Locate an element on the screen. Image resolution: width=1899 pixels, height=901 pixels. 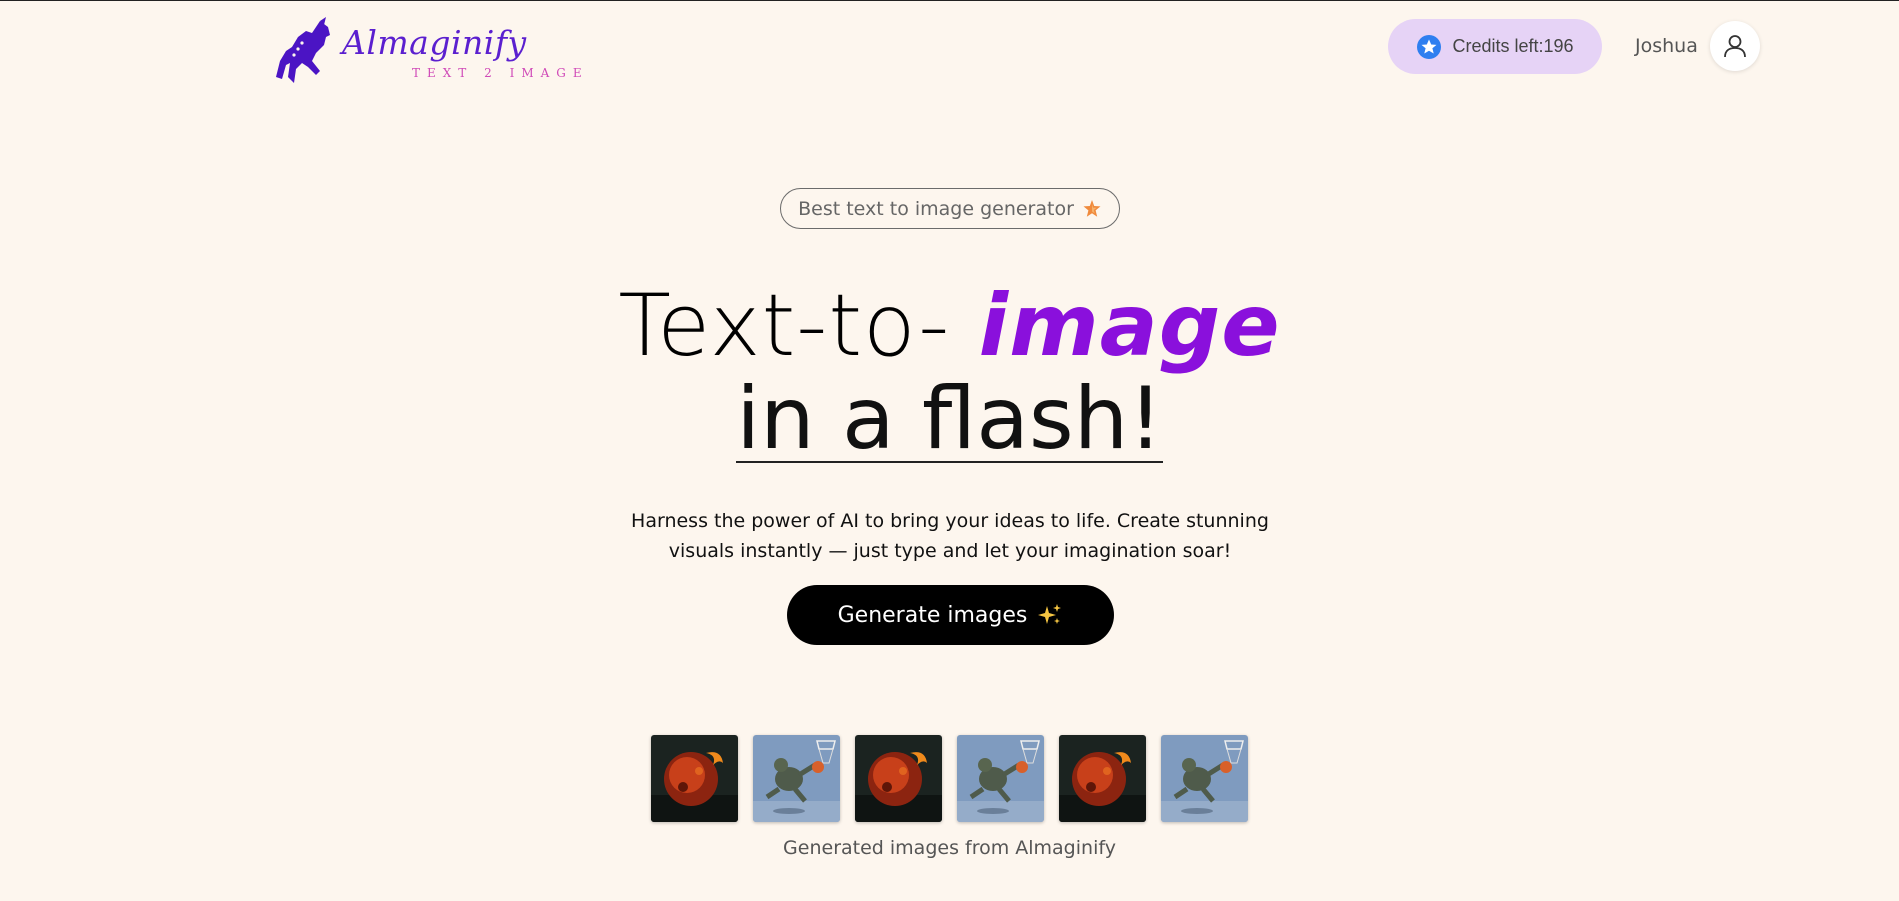
logo-tagline: TEXT 2 IMAGE is located at coordinates (500, 72).